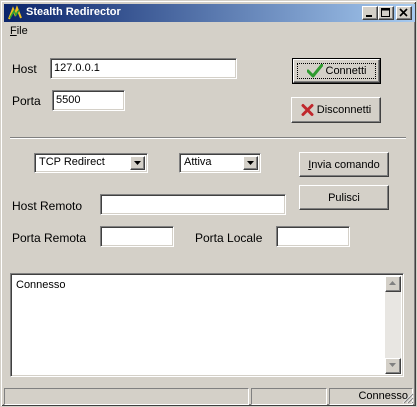  I want to click on send-command-label: Invia comando, so click(344, 164).